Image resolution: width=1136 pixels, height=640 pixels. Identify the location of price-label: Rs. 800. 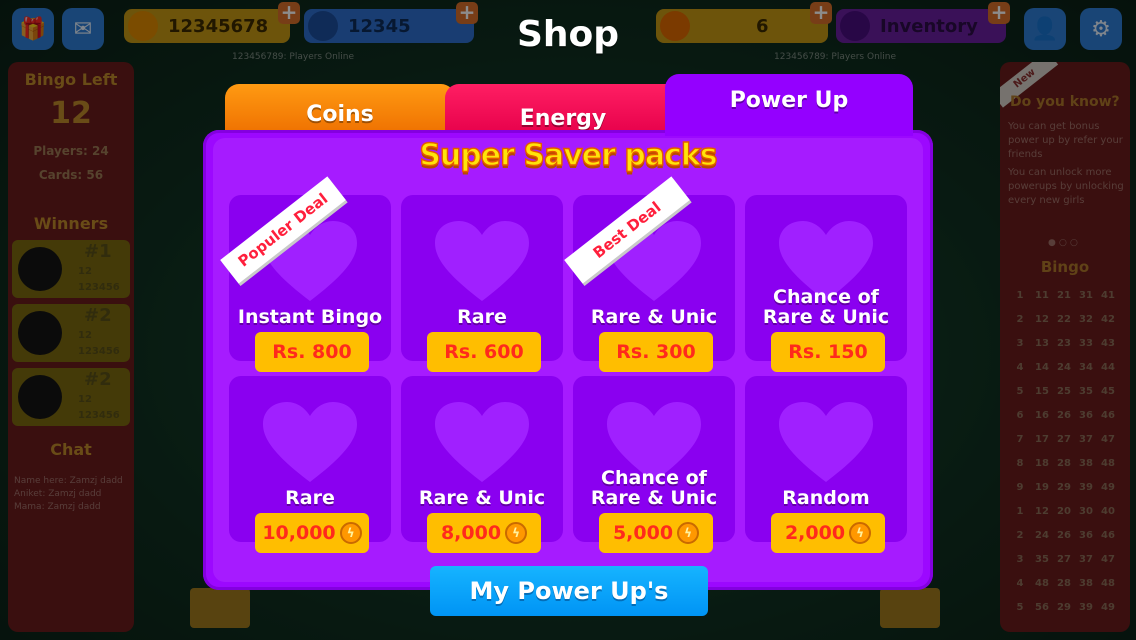
(312, 352).